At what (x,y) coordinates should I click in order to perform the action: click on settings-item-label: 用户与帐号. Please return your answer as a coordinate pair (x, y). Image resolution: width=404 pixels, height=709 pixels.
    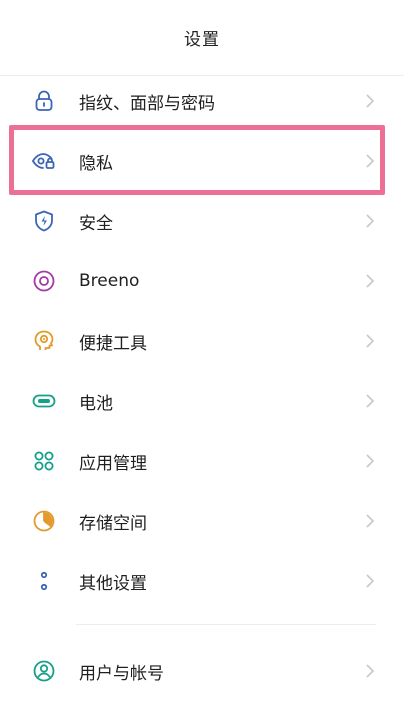
    Looking at the image, I should click on (121, 673).